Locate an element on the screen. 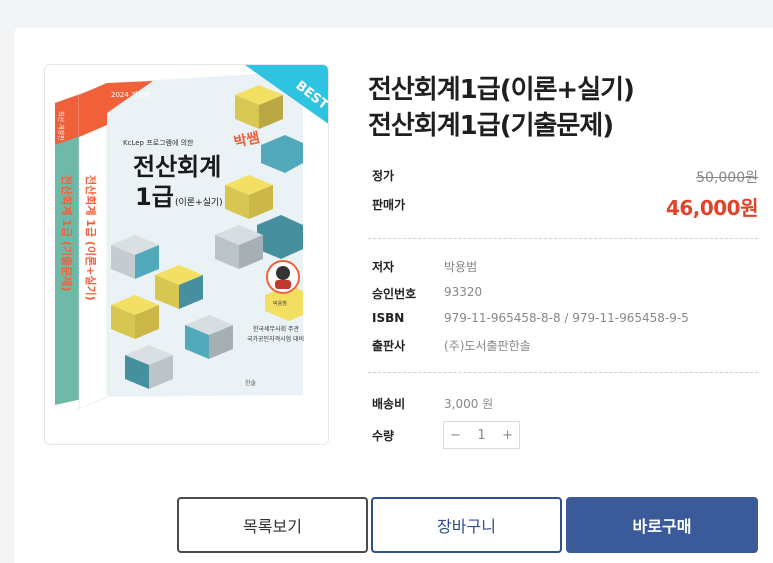  cover-edition-text: 2024 개정판 is located at coordinates (131, 94).